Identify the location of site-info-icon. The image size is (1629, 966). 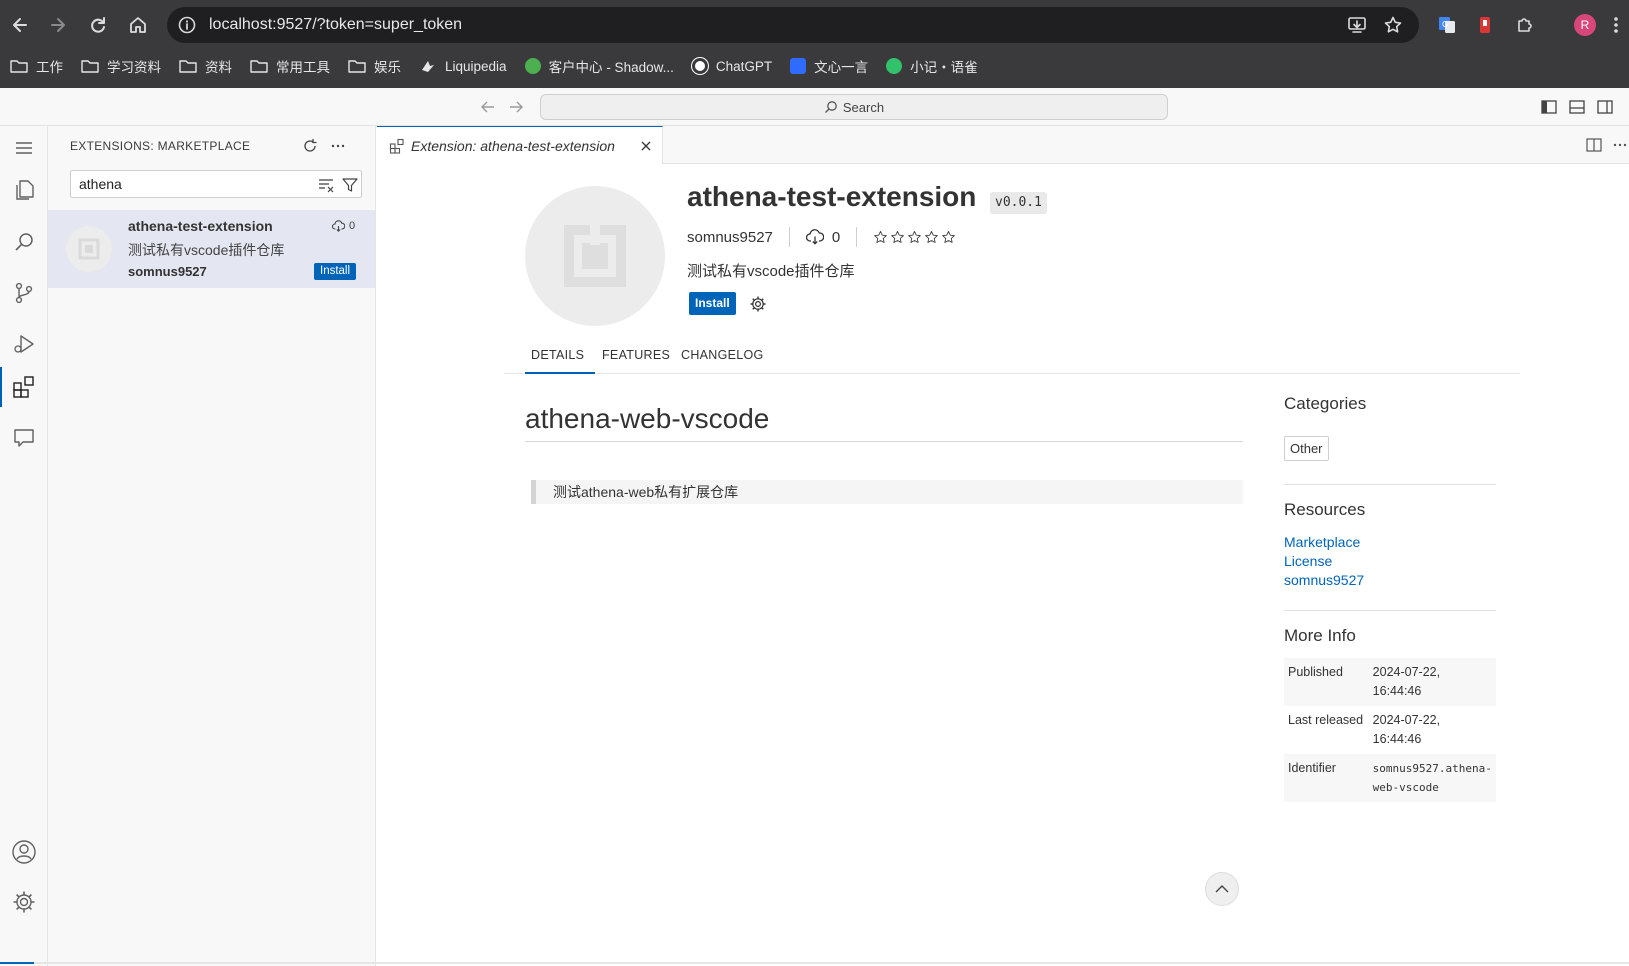
(187, 25).